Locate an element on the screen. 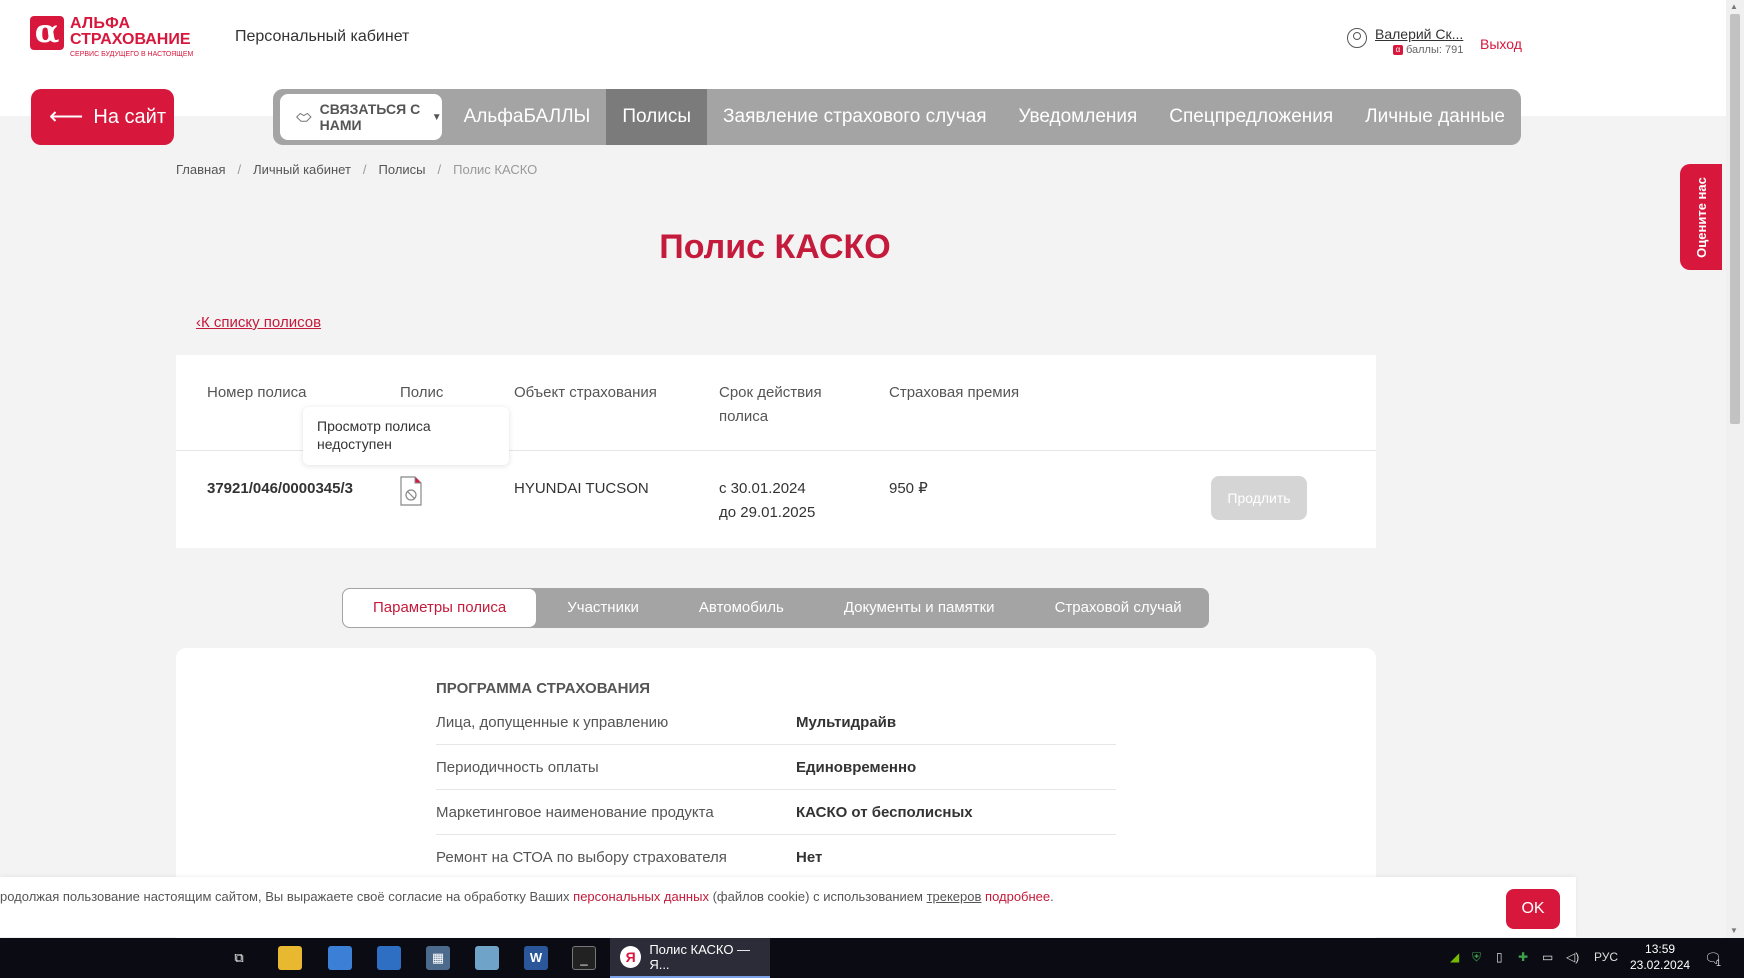 Image resolution: width=1744 pixels, height=978 pixels. word-icon: W is located at coordinates (536, 958).